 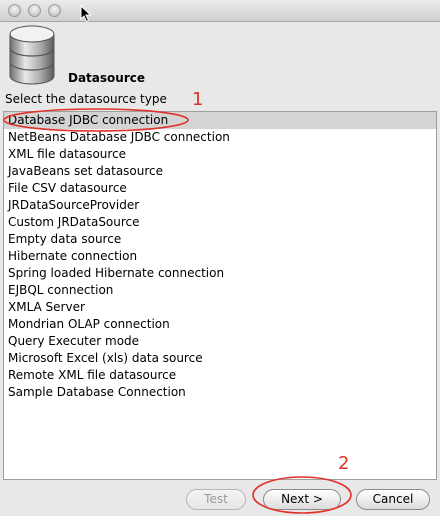 What do you see at coordinates (220, 205) in the screenshot?
I see `list-item: JRDataSourceProvider` at bounding box center [220, 205].